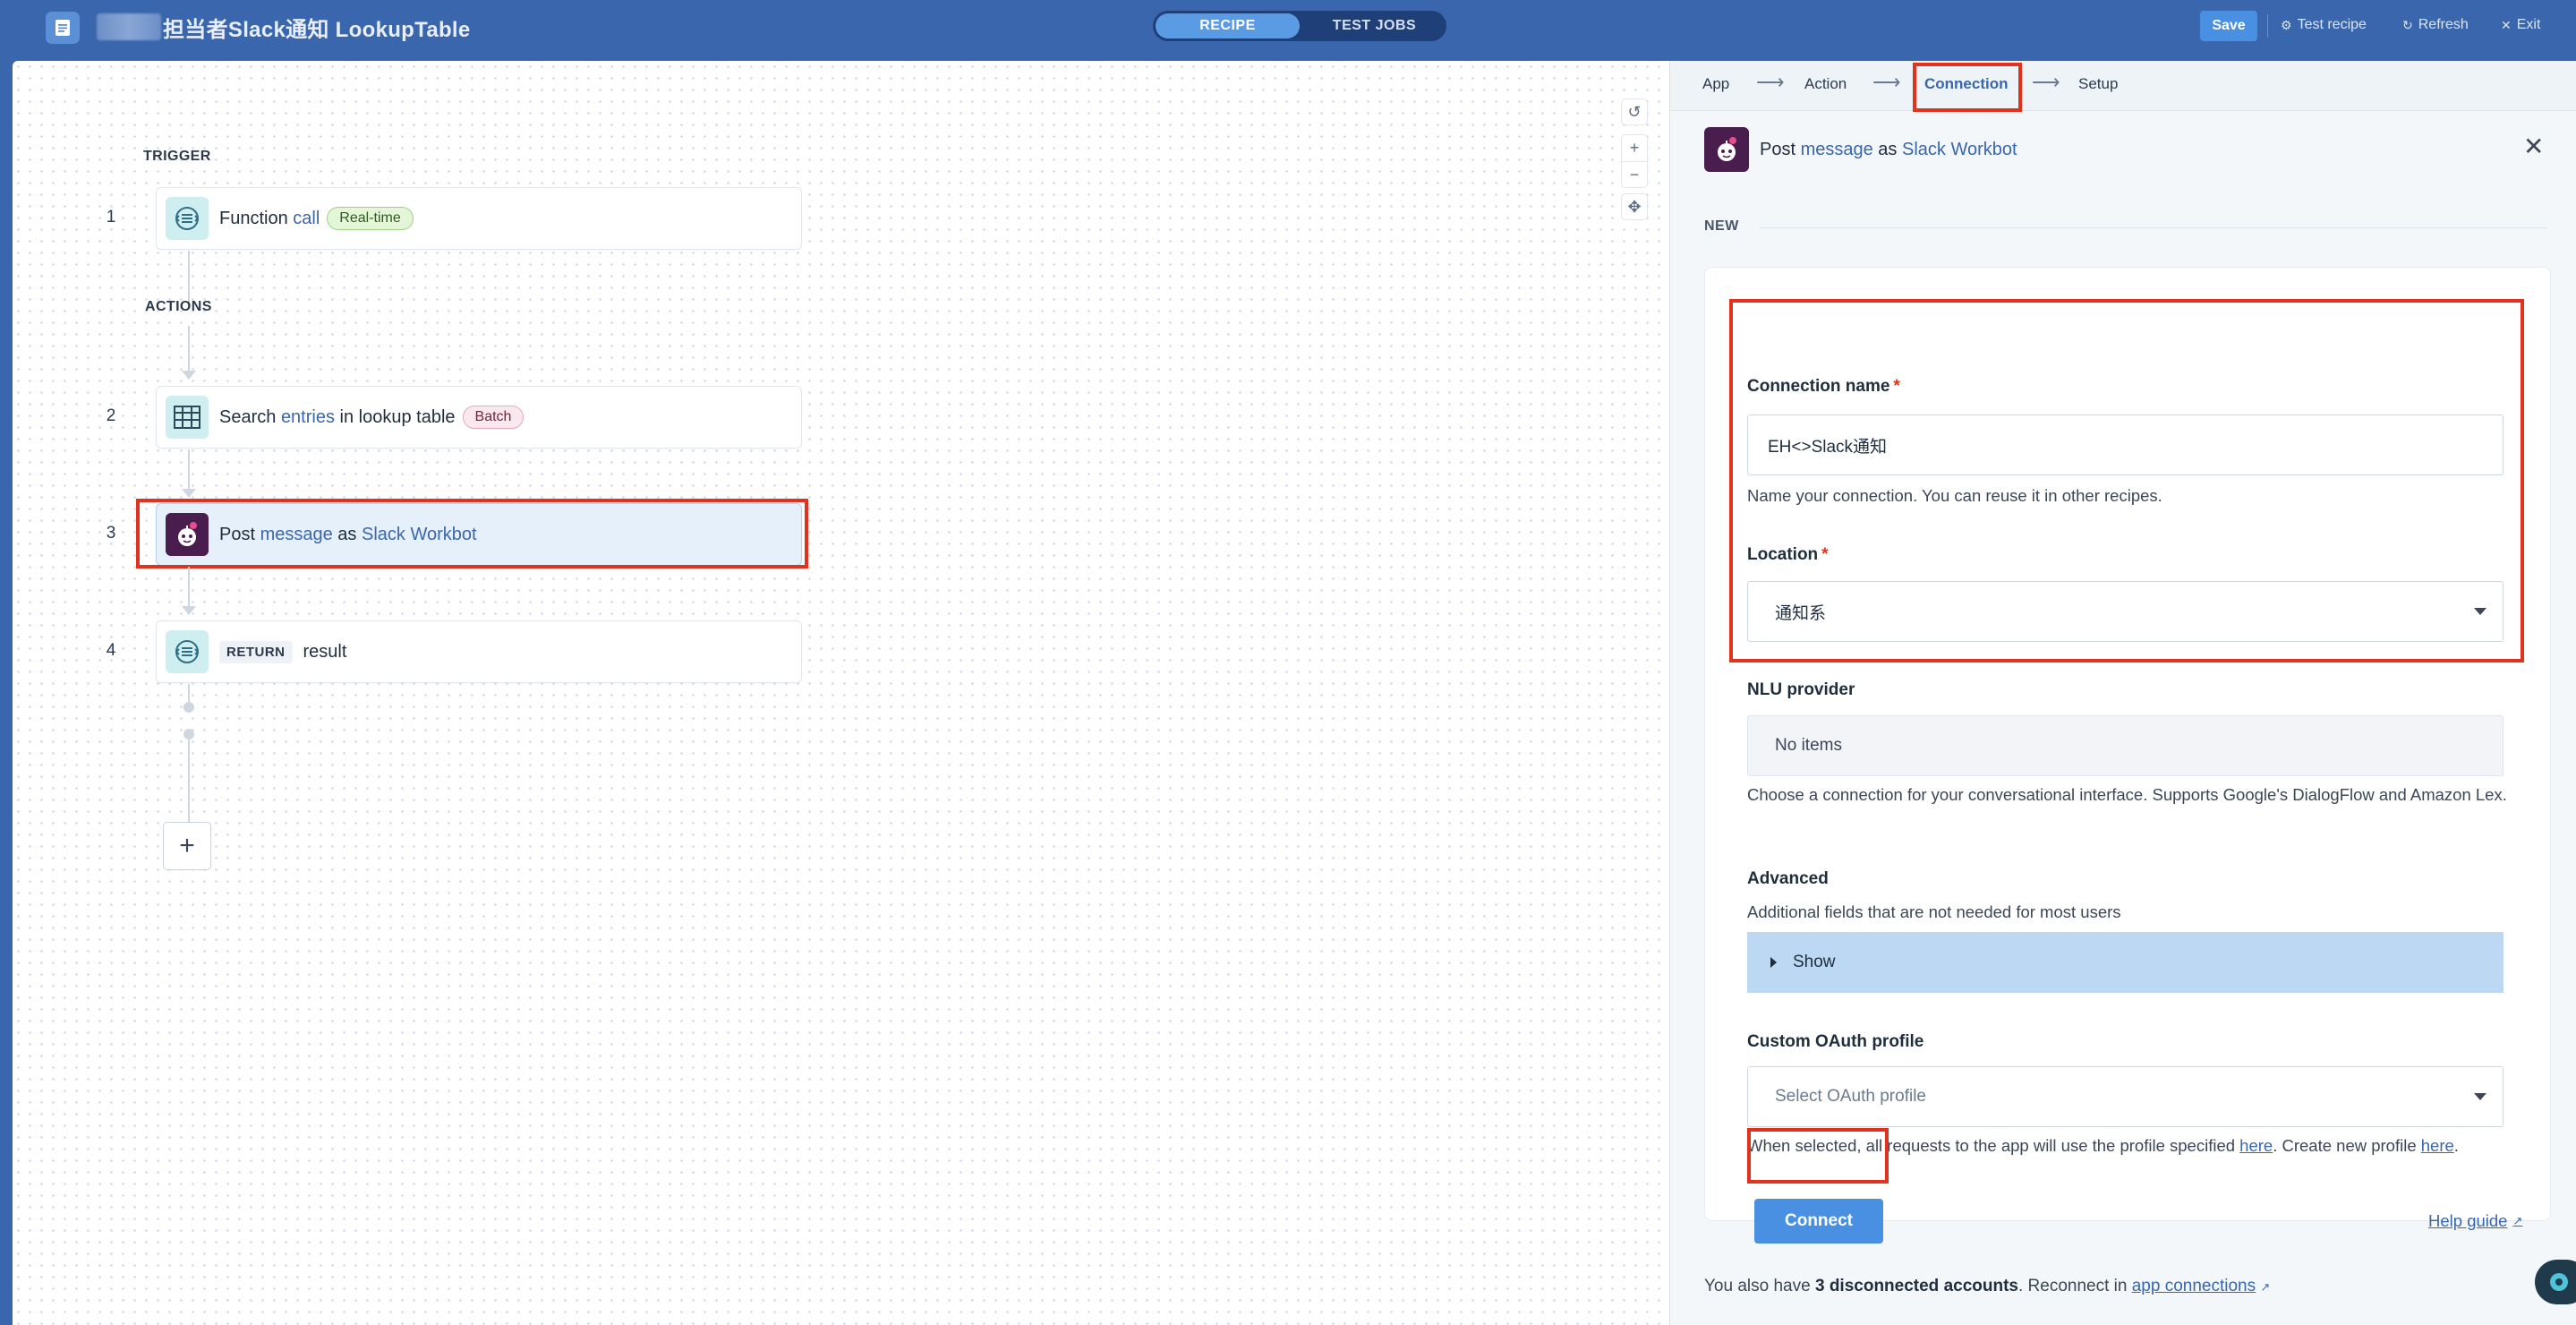 This screenshot has width=2576, height=1325. I want to click on step-return-result: RETURN result, so click(479, 651).